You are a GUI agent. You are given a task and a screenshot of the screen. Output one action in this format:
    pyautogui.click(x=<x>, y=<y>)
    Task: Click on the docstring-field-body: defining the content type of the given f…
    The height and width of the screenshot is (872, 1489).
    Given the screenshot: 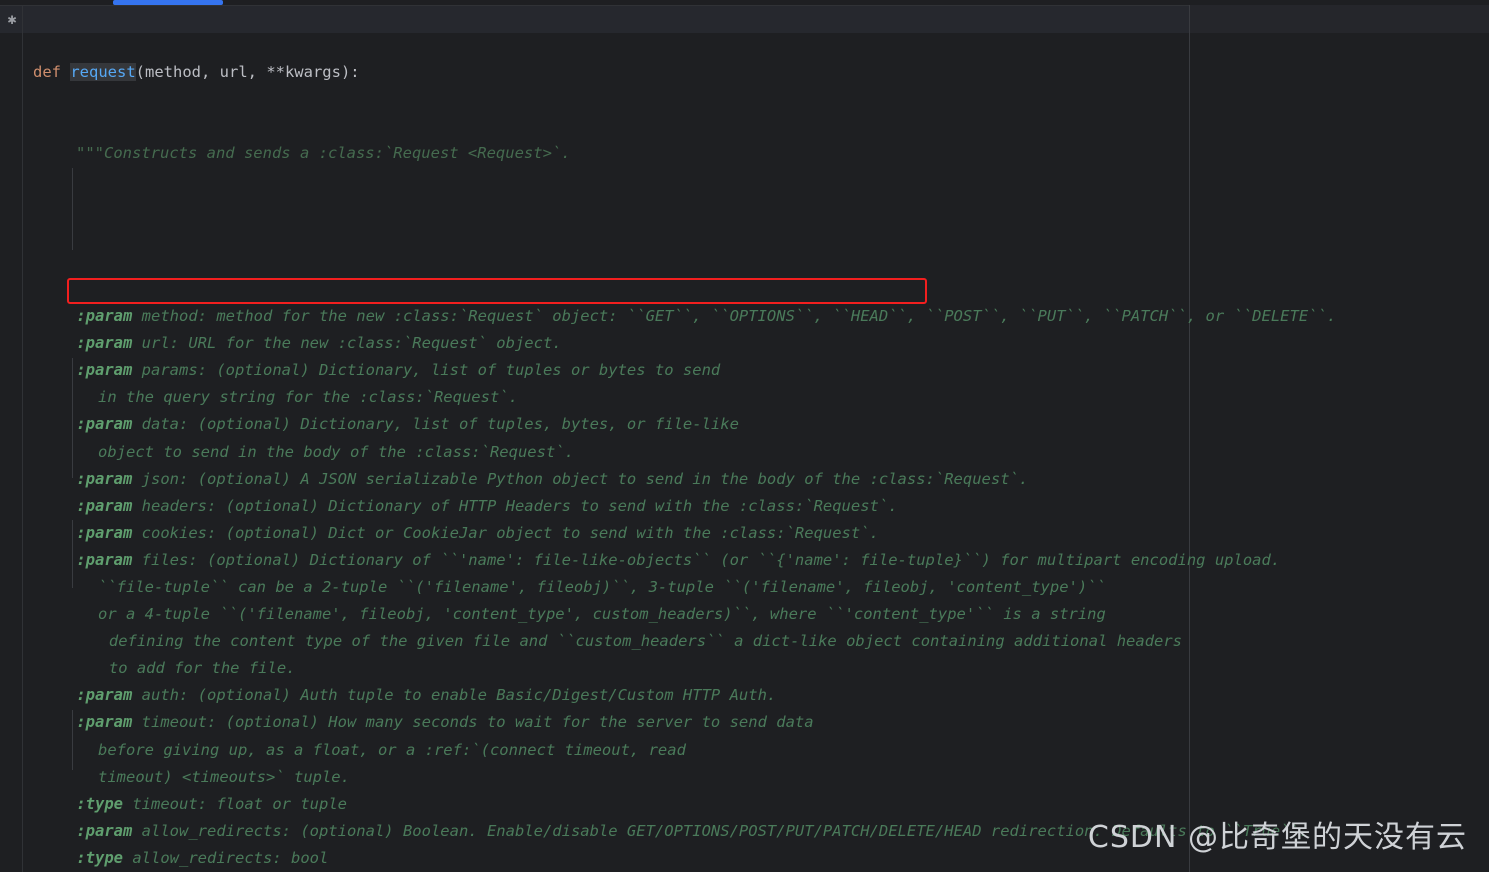 What is the action you would take?
    pyautogui.click(x=645, y=641)
    